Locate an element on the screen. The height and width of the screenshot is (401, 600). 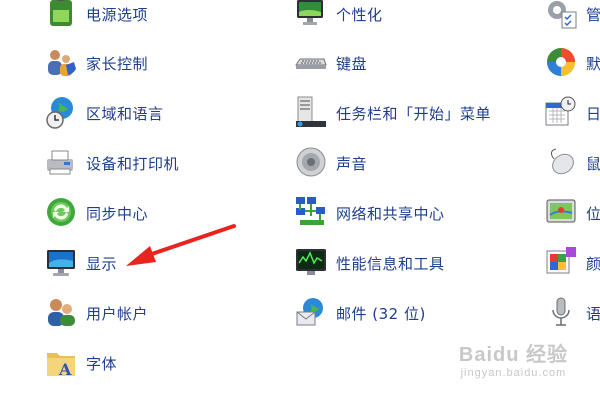
color-management-icon is located at coordinates (561, 262).